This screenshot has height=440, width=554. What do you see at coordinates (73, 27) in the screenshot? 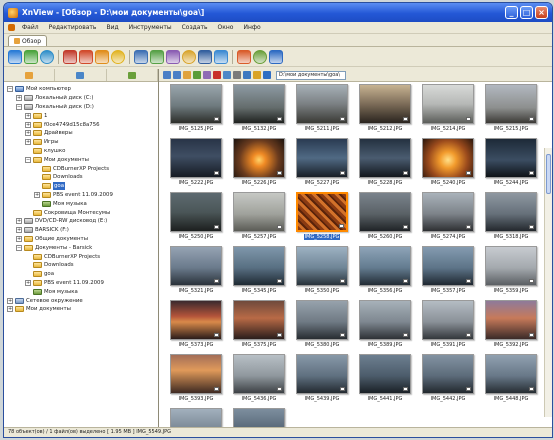
I see `menu-item: Редактировать` at bounding box center [73, 27].